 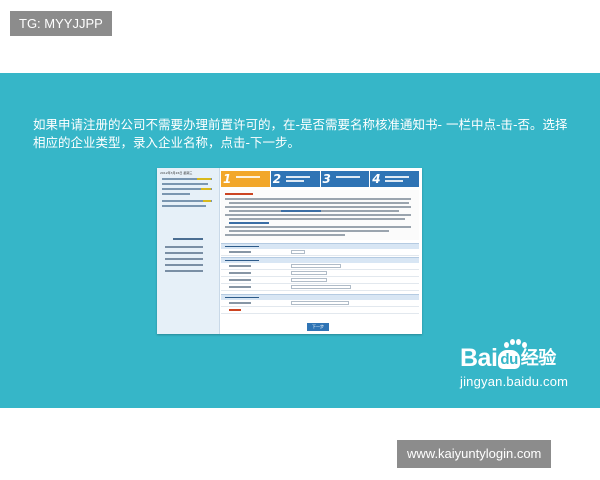 I want to click on step-1: 1, so click(x=245, y=179).